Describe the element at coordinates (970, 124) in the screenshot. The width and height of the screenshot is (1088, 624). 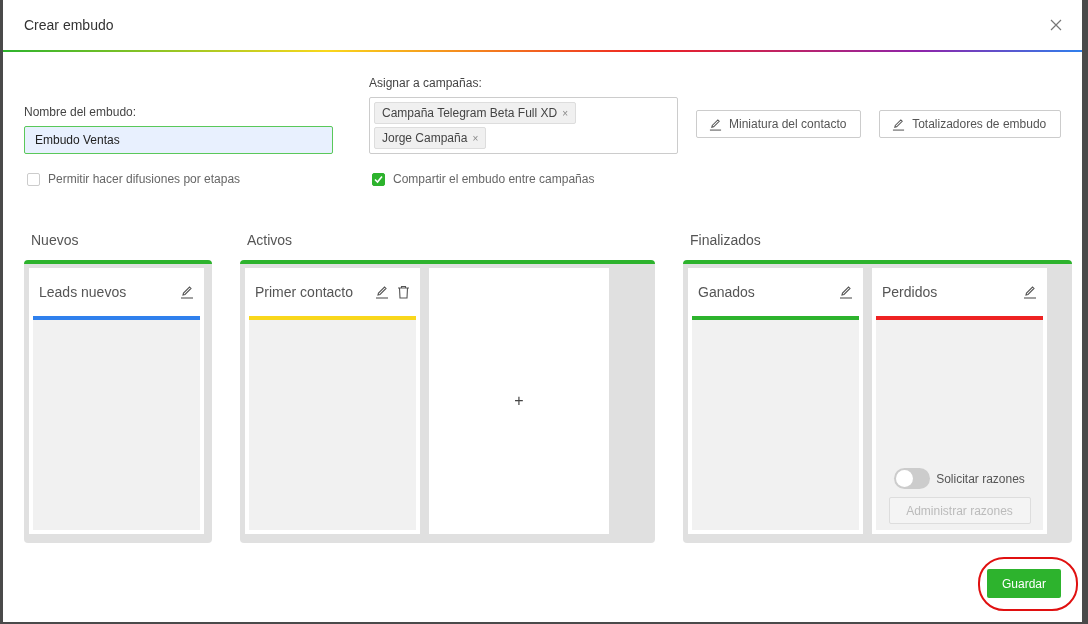
I see `edit-button: Totalizadores de embudo` at that location.